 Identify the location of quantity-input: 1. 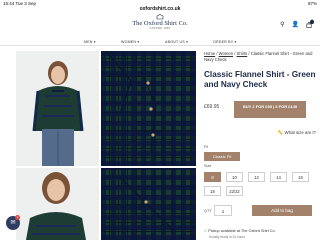
(223, 210).